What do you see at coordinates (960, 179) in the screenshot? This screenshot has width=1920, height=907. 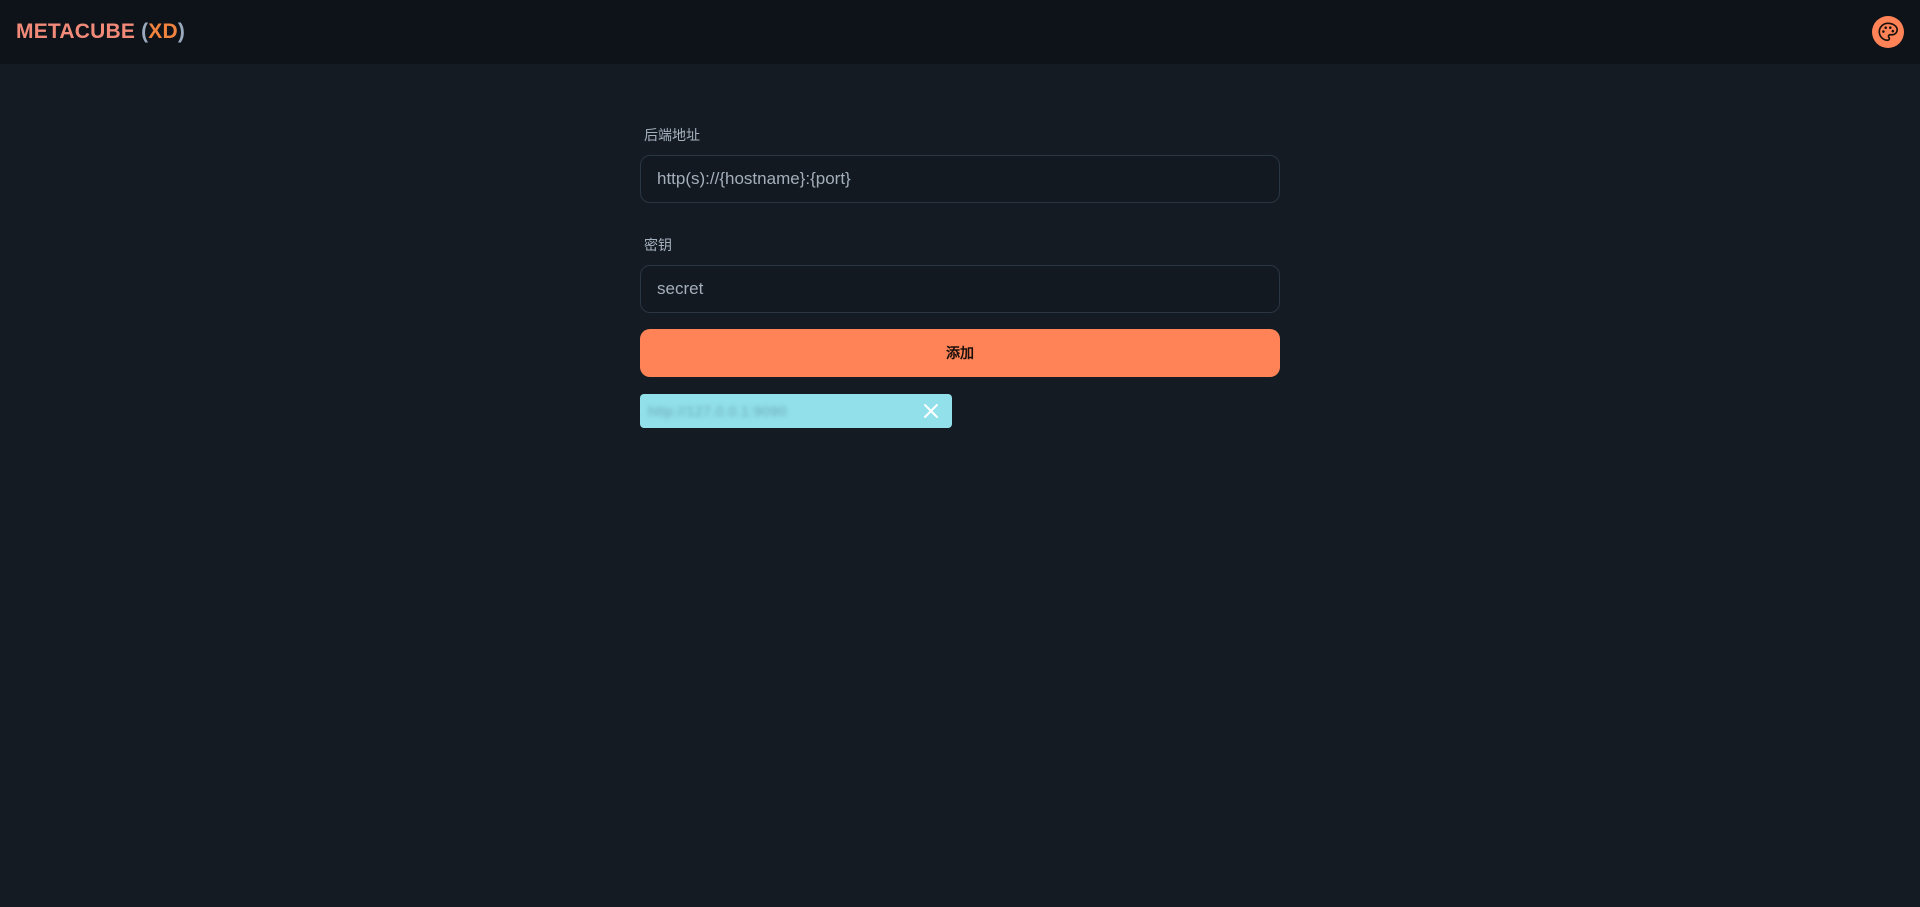 I see `backend-url-input` at bounding box center [960, 179].